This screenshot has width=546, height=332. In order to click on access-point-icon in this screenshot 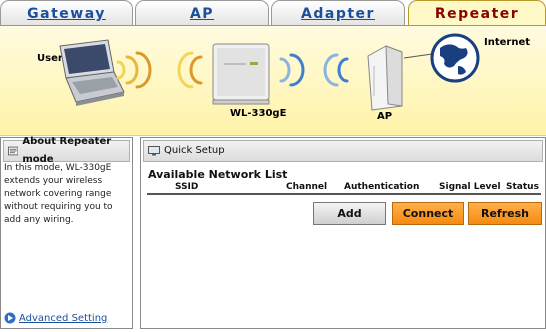, I will do `click(385, 78)`.